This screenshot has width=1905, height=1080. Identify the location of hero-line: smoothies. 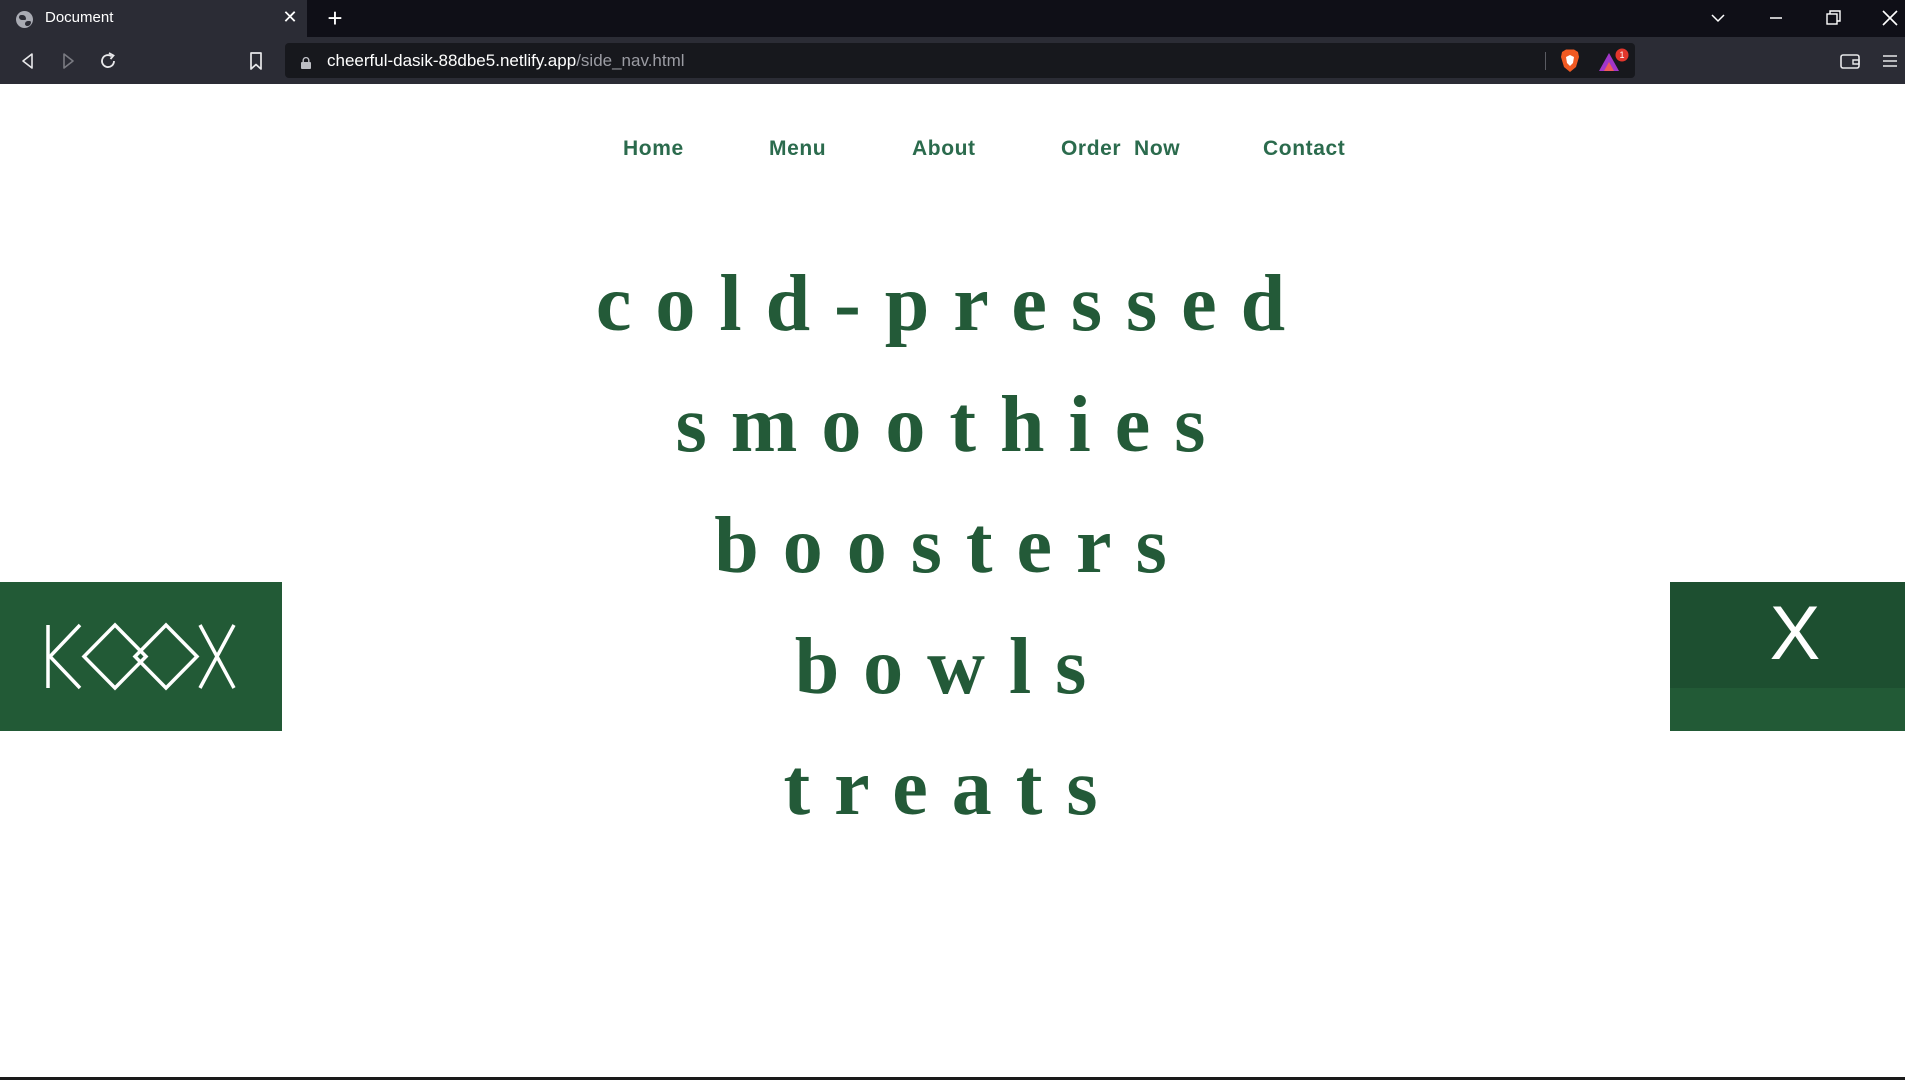
(952, 425).